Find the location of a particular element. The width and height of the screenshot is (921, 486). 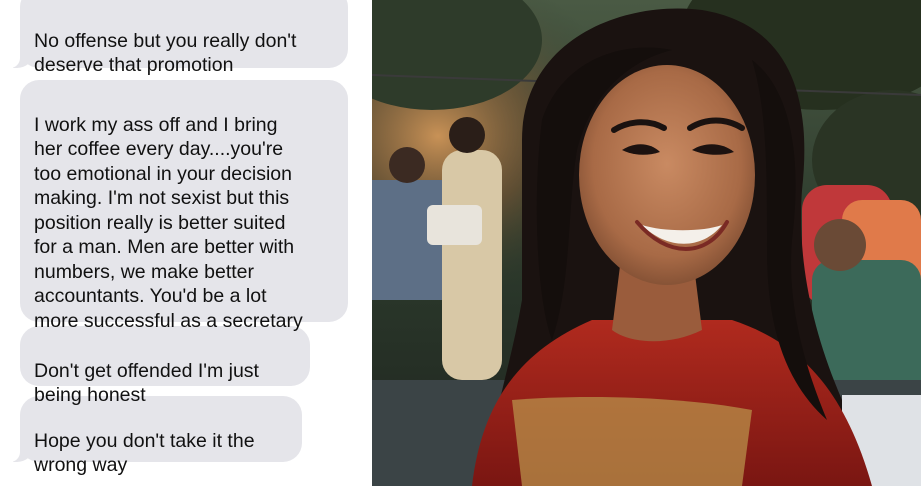

received-message-bubble: Don't get offended I'm just being honest is located at coordinates (165, 366).